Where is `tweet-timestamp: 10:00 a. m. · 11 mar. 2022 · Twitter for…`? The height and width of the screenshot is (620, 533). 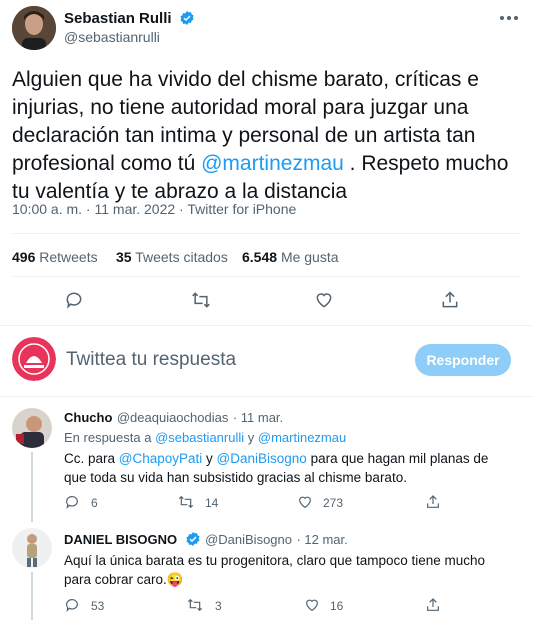
tweet-timestamp: 10:00 a. m. · 11 mar. 2022 · Twitter for… is located at coordinates (154, 209).